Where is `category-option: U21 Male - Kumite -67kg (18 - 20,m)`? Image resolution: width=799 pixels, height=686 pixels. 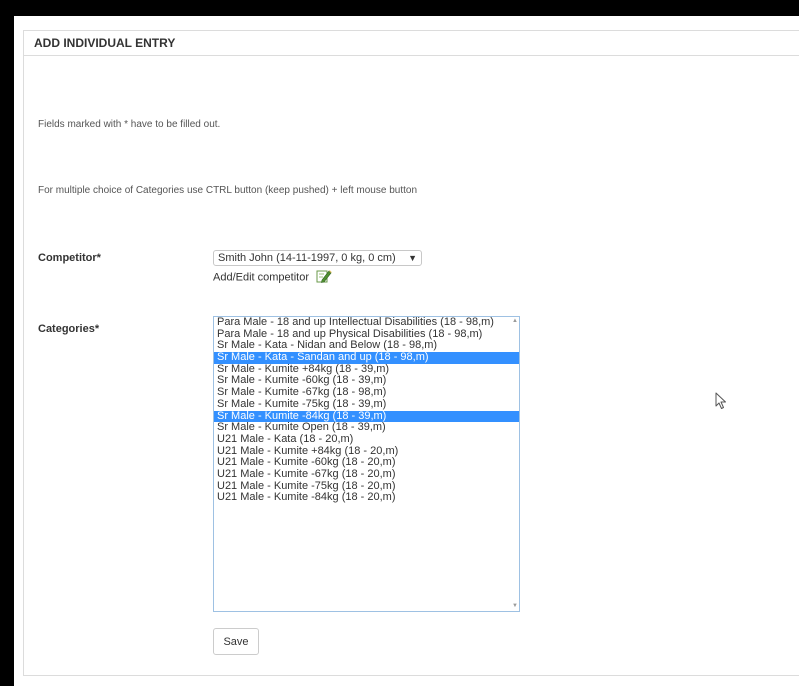 category-option: U21 Male - Kumite -67kg (18 - 20,m) is located at coordinates (366, 475).